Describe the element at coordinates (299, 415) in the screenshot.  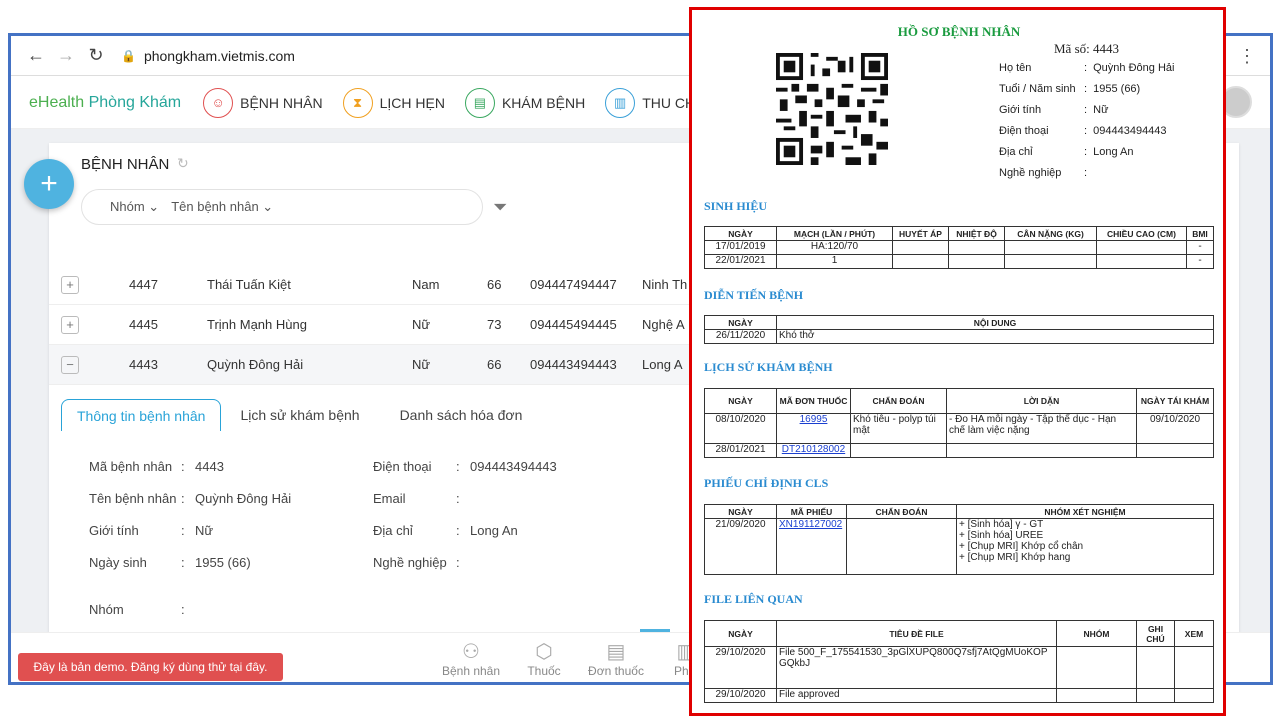
I see `tab-lich-su: Lịch sử khám bệnh` at that location.